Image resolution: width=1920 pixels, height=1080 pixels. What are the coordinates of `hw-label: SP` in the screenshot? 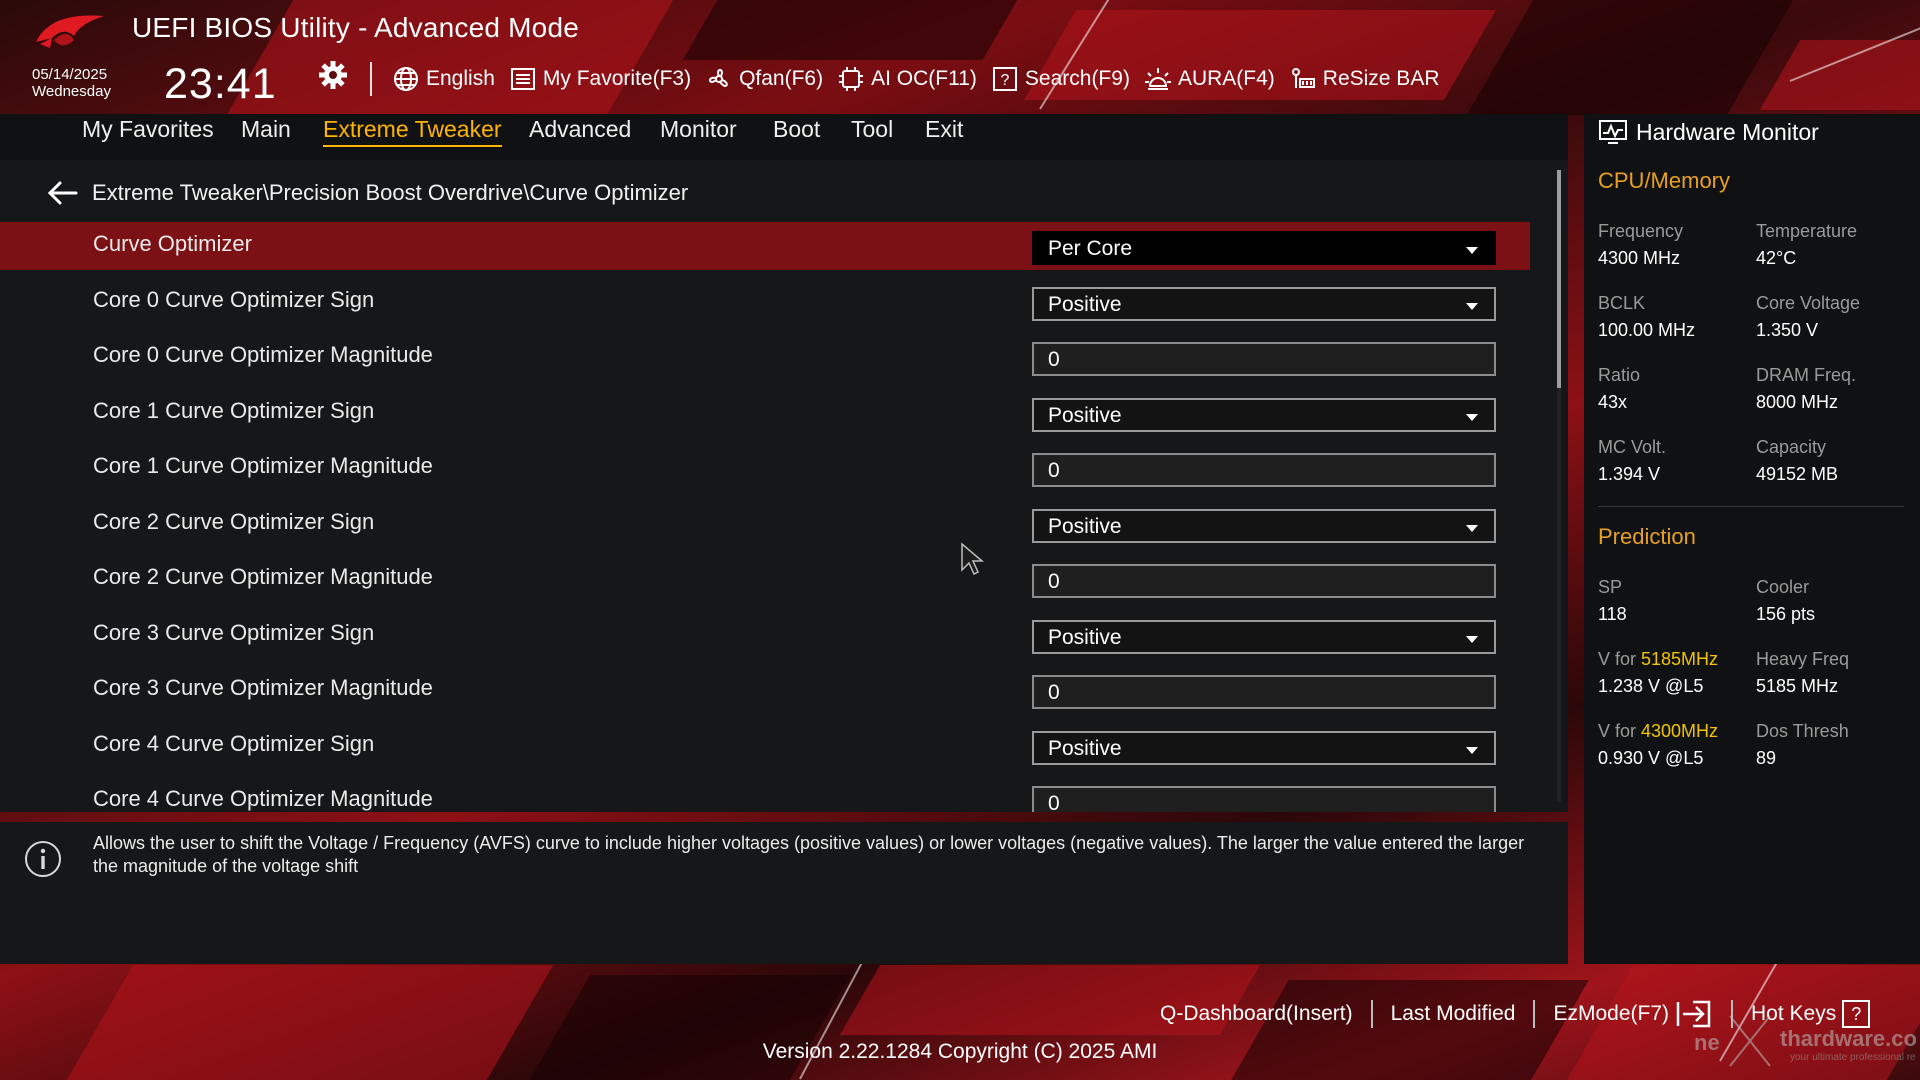 It's located at (1610, 587).